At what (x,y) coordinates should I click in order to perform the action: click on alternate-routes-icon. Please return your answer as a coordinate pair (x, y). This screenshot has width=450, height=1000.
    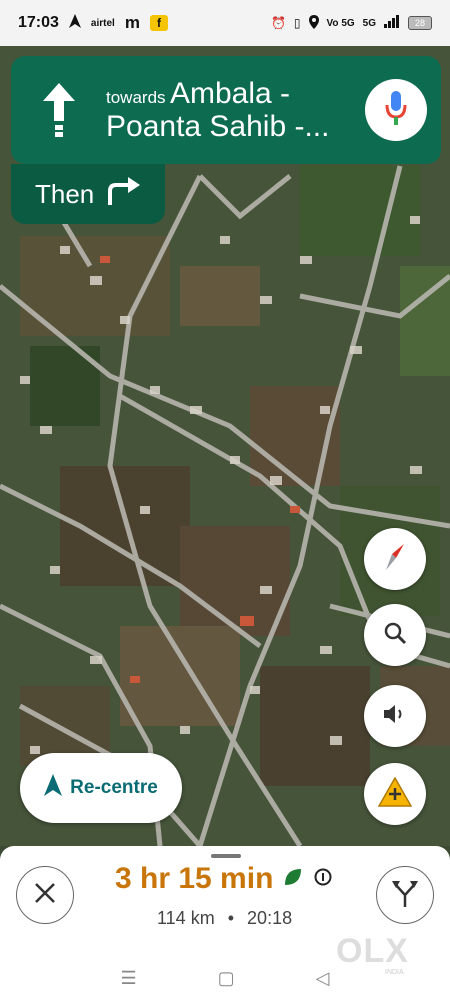
    Looking at the image, I should click on (405, 895).